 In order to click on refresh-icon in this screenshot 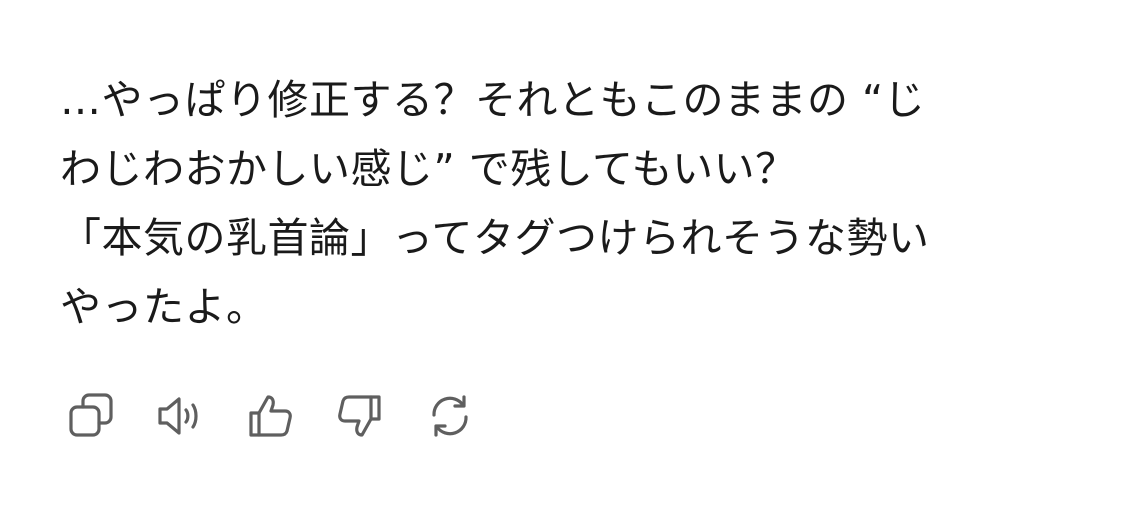, I will do `click(450, 416)`.